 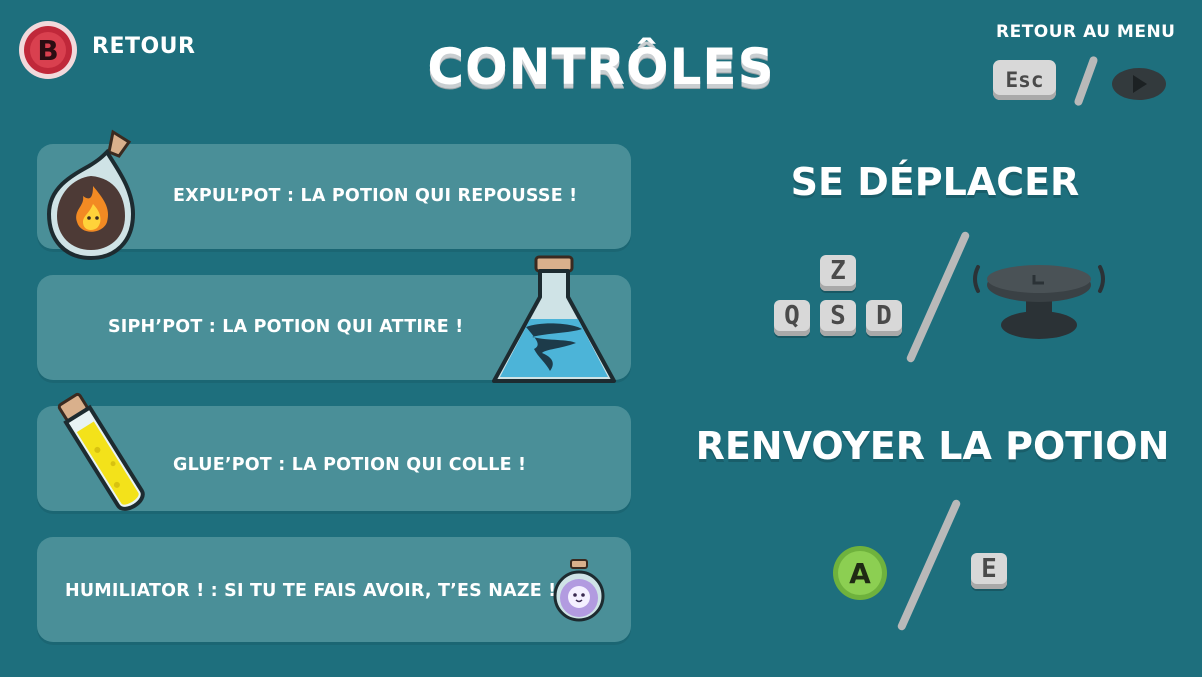 I want to click on move-divider, so click(x=938, y=297).